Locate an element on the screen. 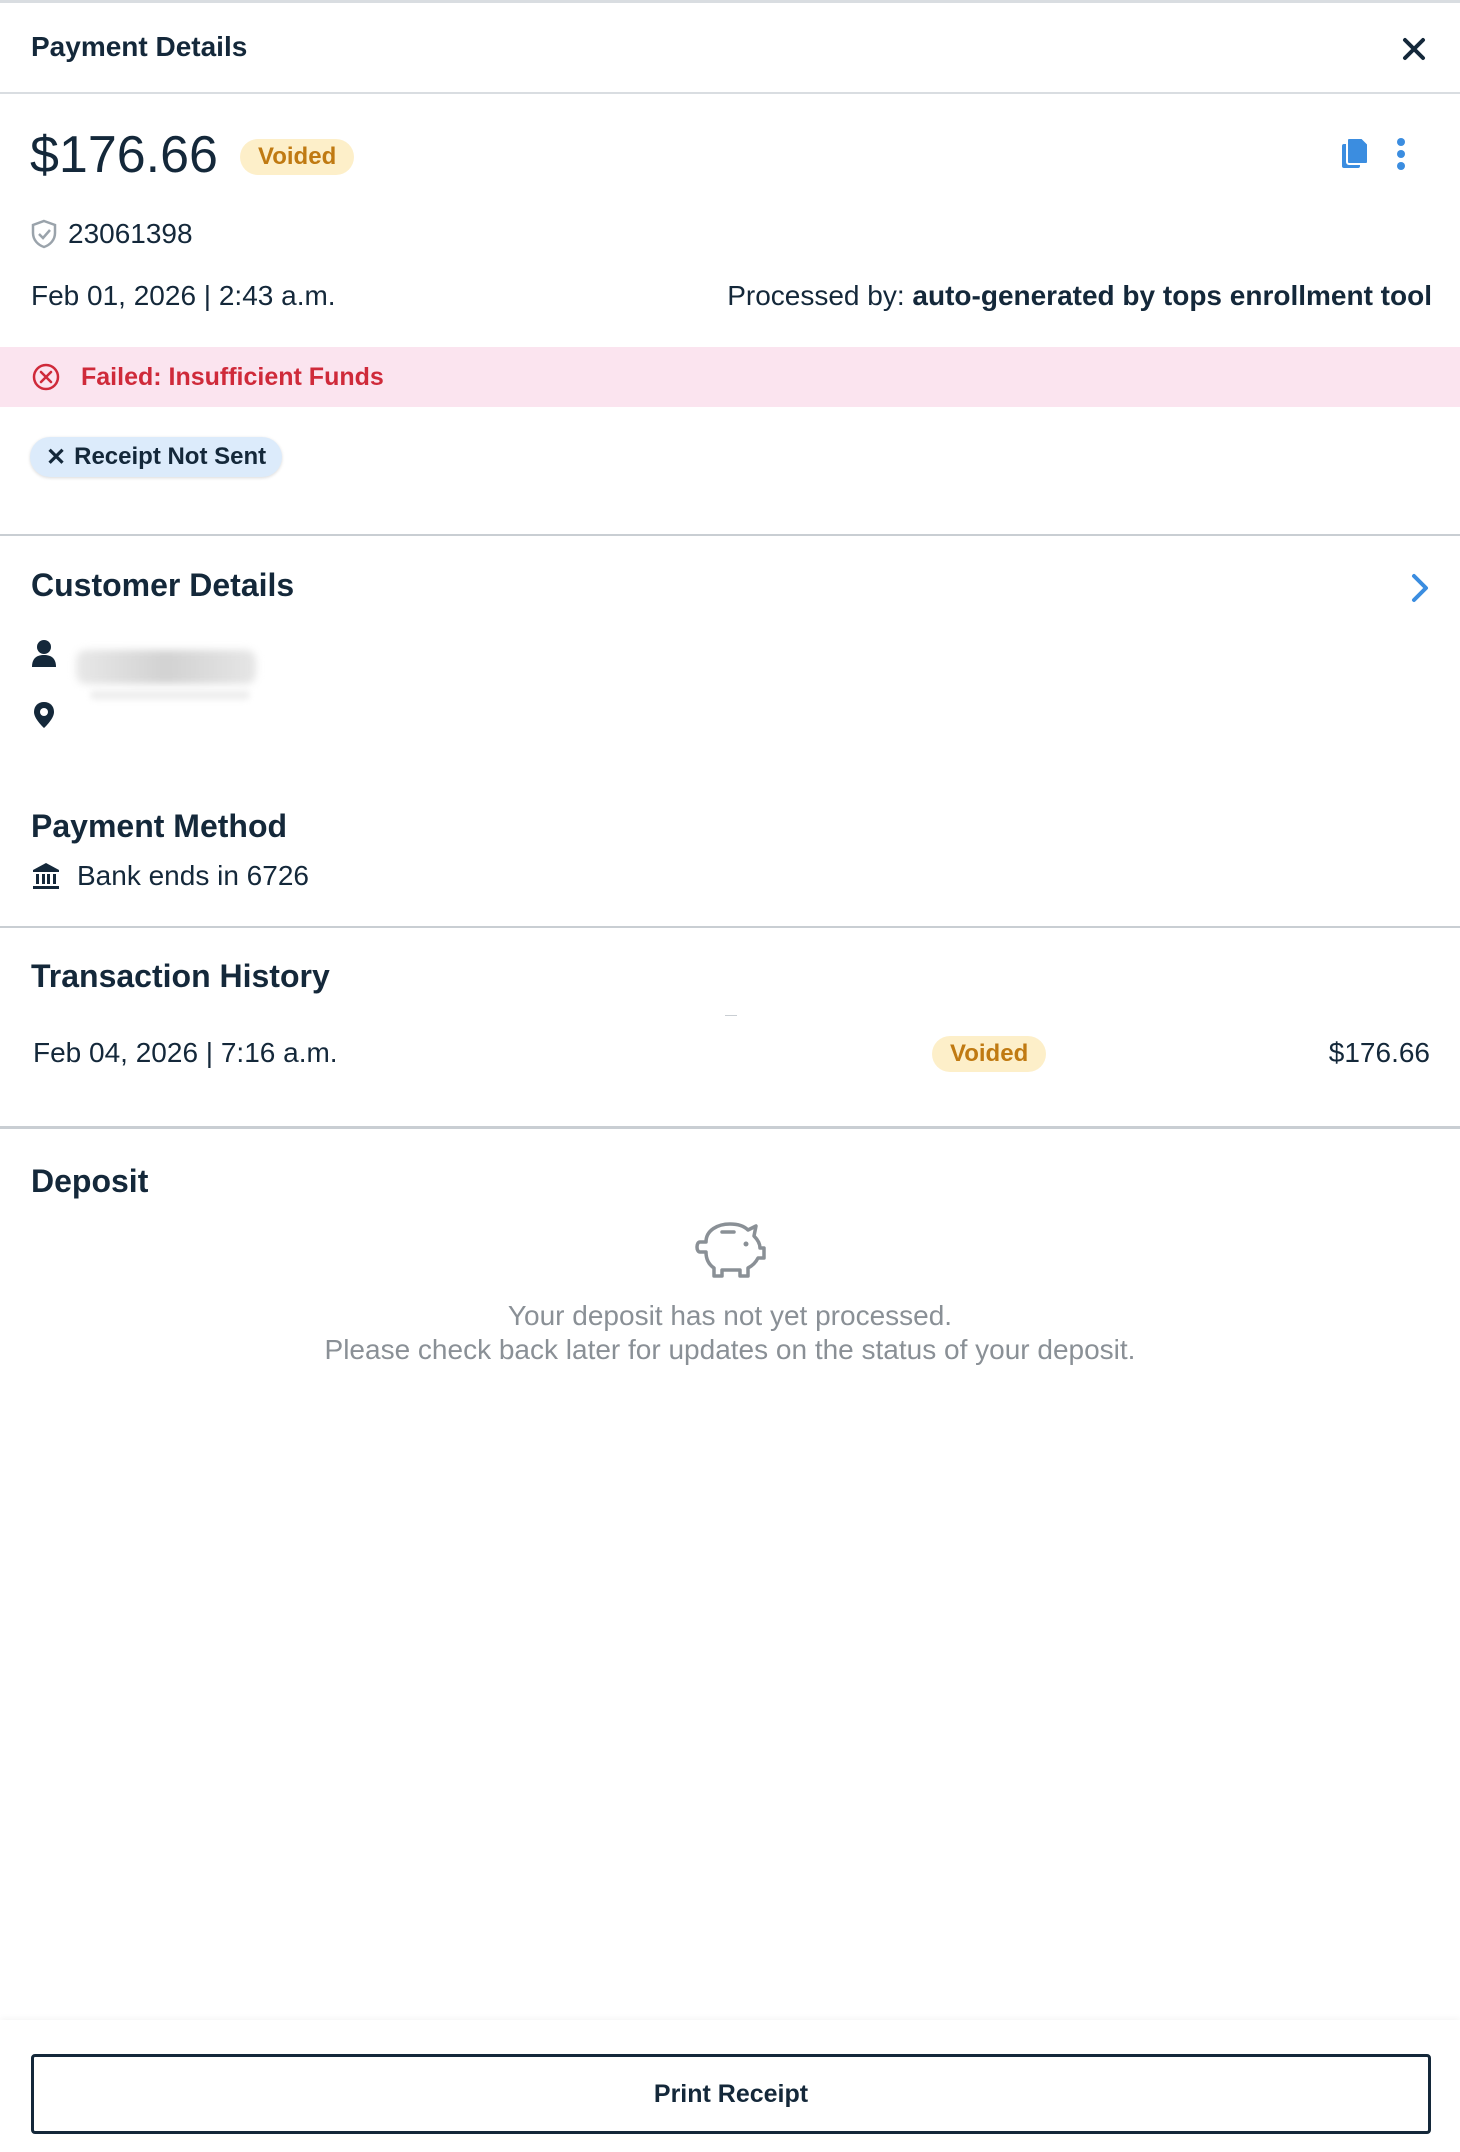  copy-button is located at coordinates (1355, 153).